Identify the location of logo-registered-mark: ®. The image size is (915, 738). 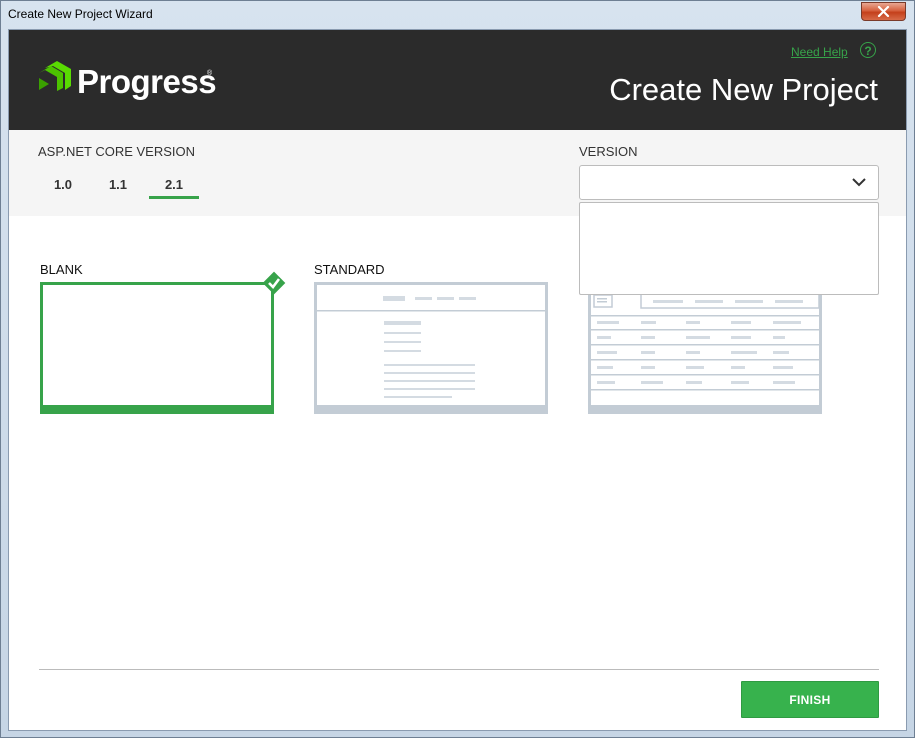
(210, 73).